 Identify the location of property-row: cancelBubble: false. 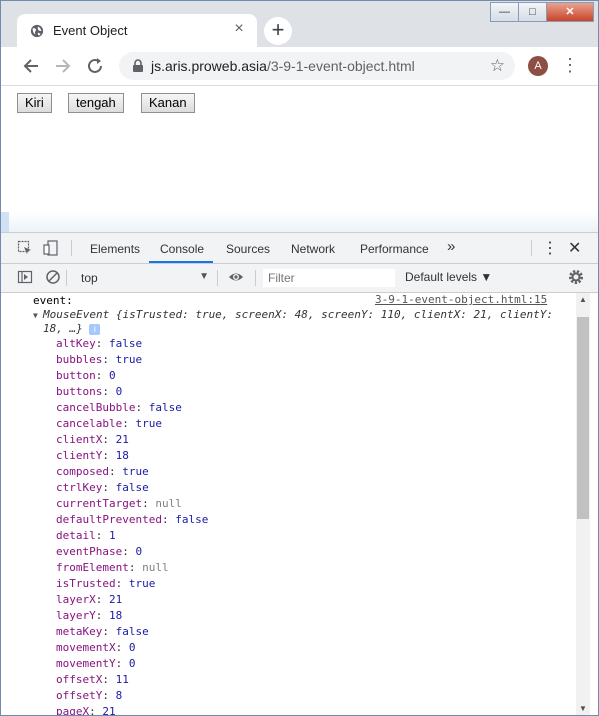
(119, 407).